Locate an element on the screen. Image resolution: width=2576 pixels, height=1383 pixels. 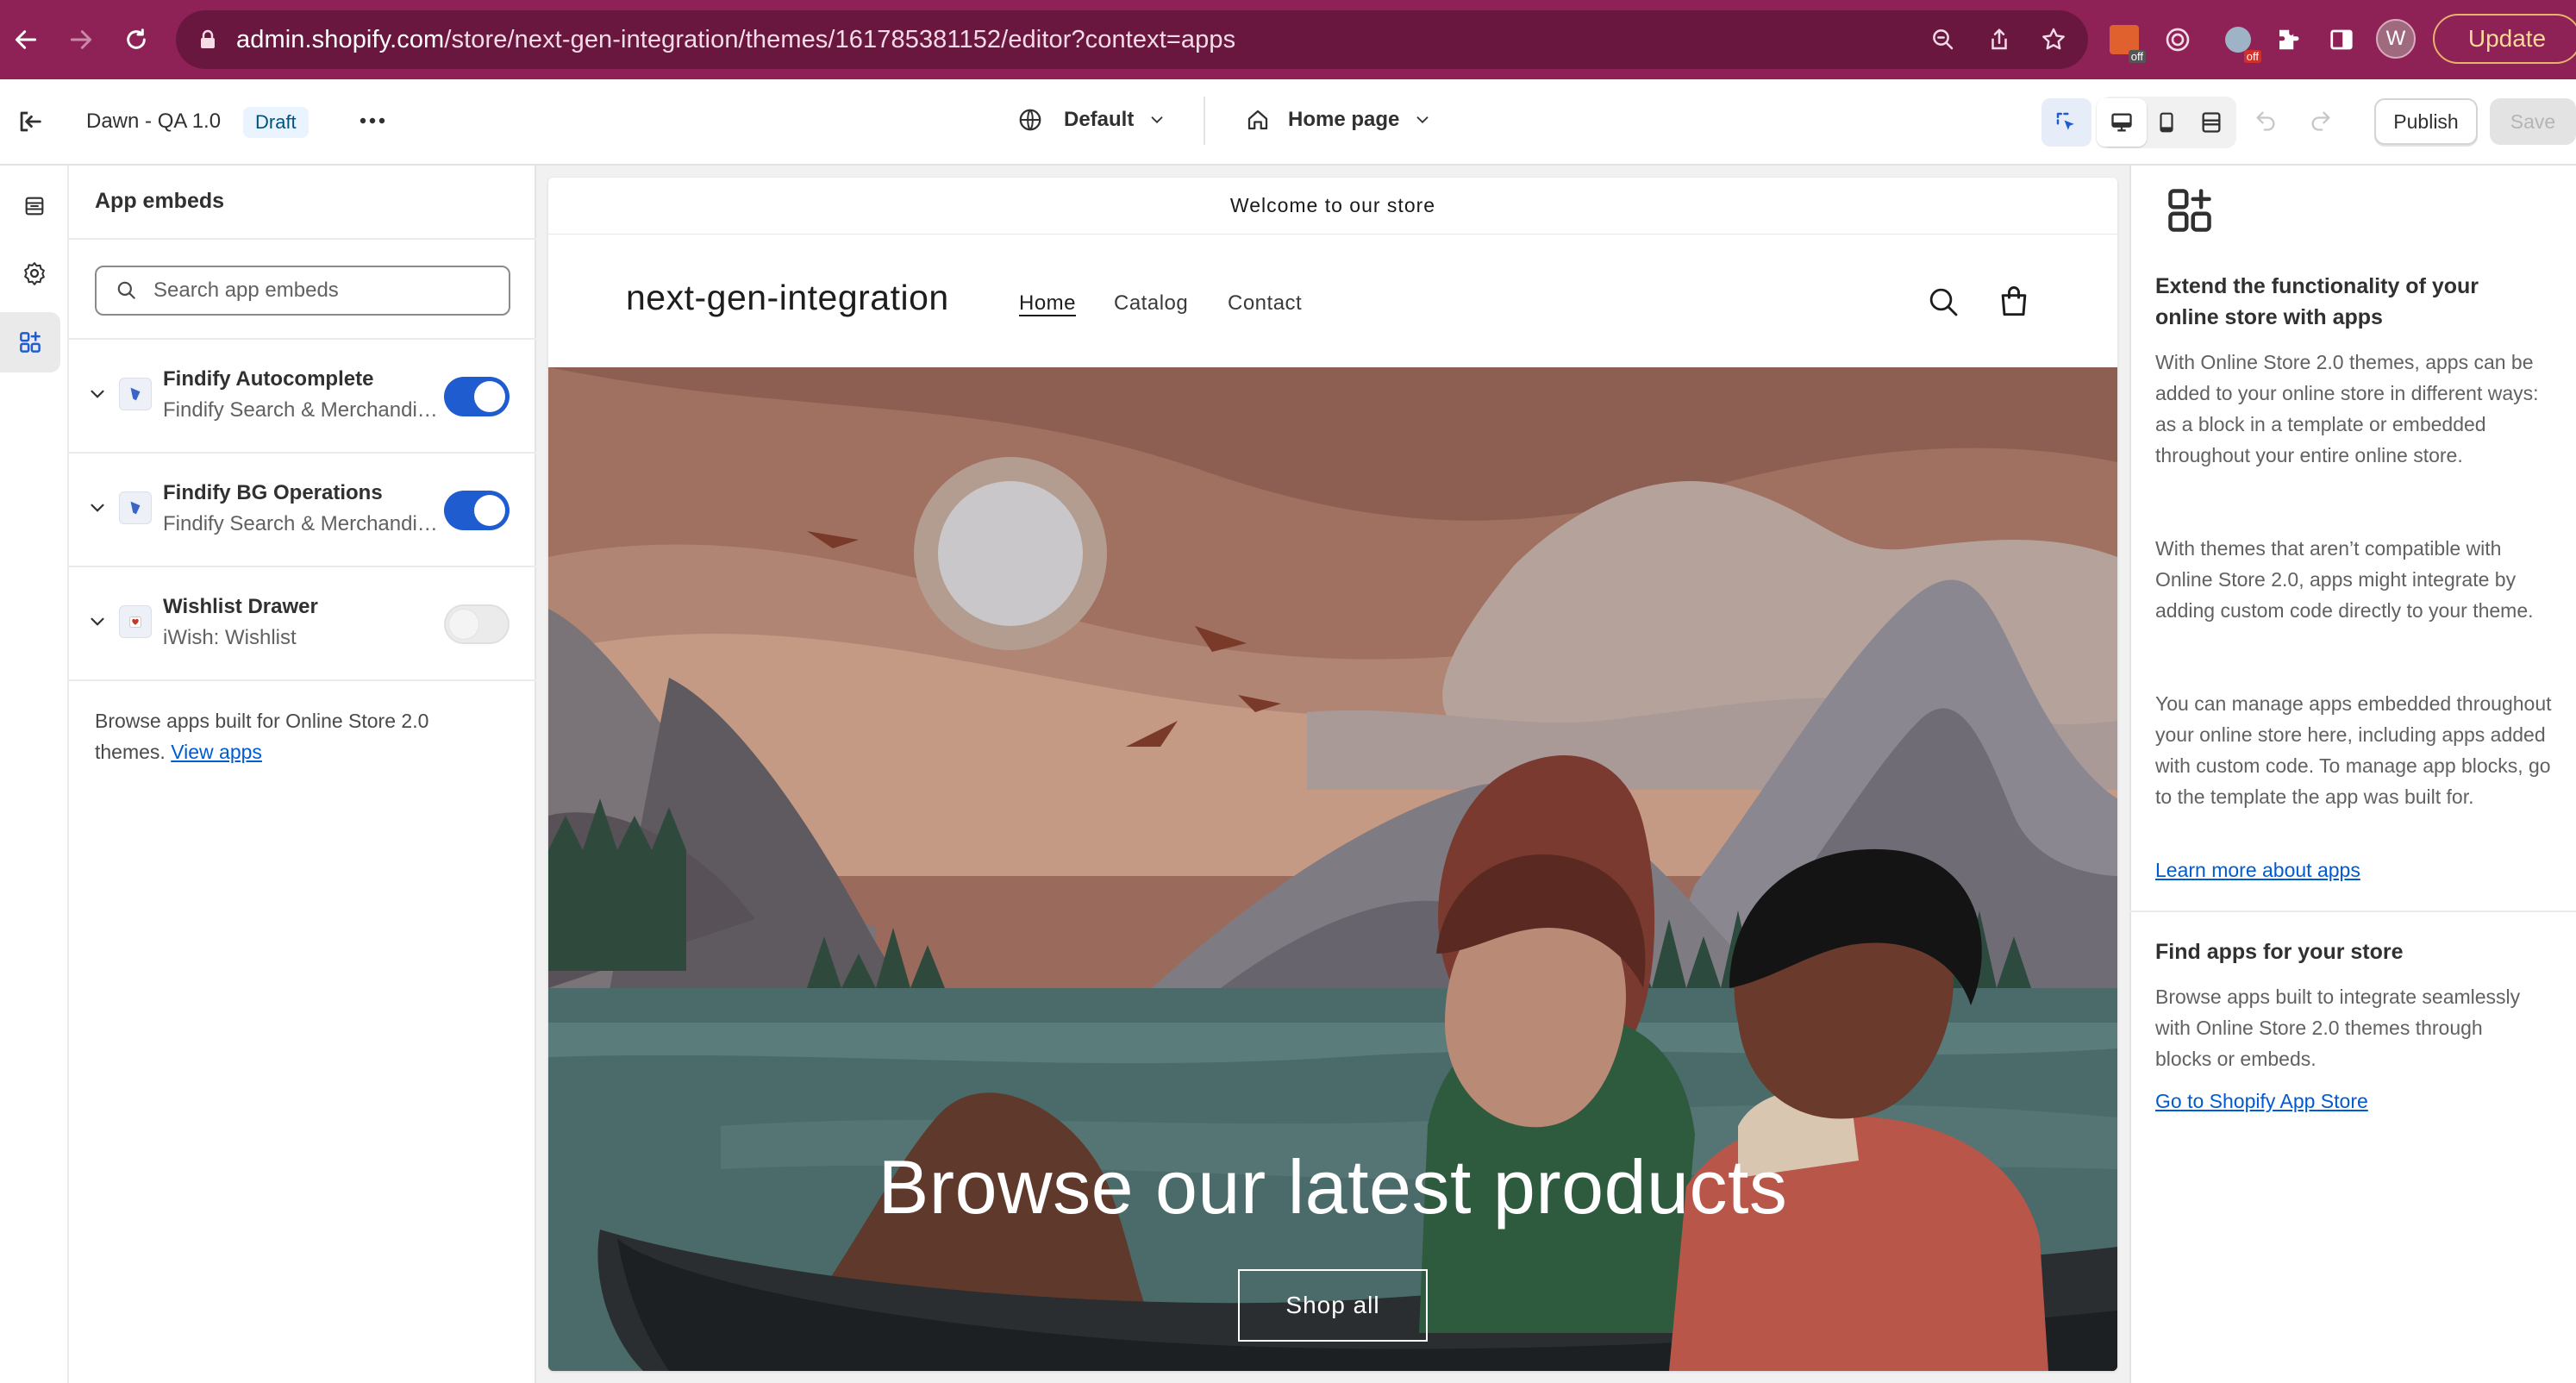
theme-settings-gear-icon is located at coordinates (34, 273).